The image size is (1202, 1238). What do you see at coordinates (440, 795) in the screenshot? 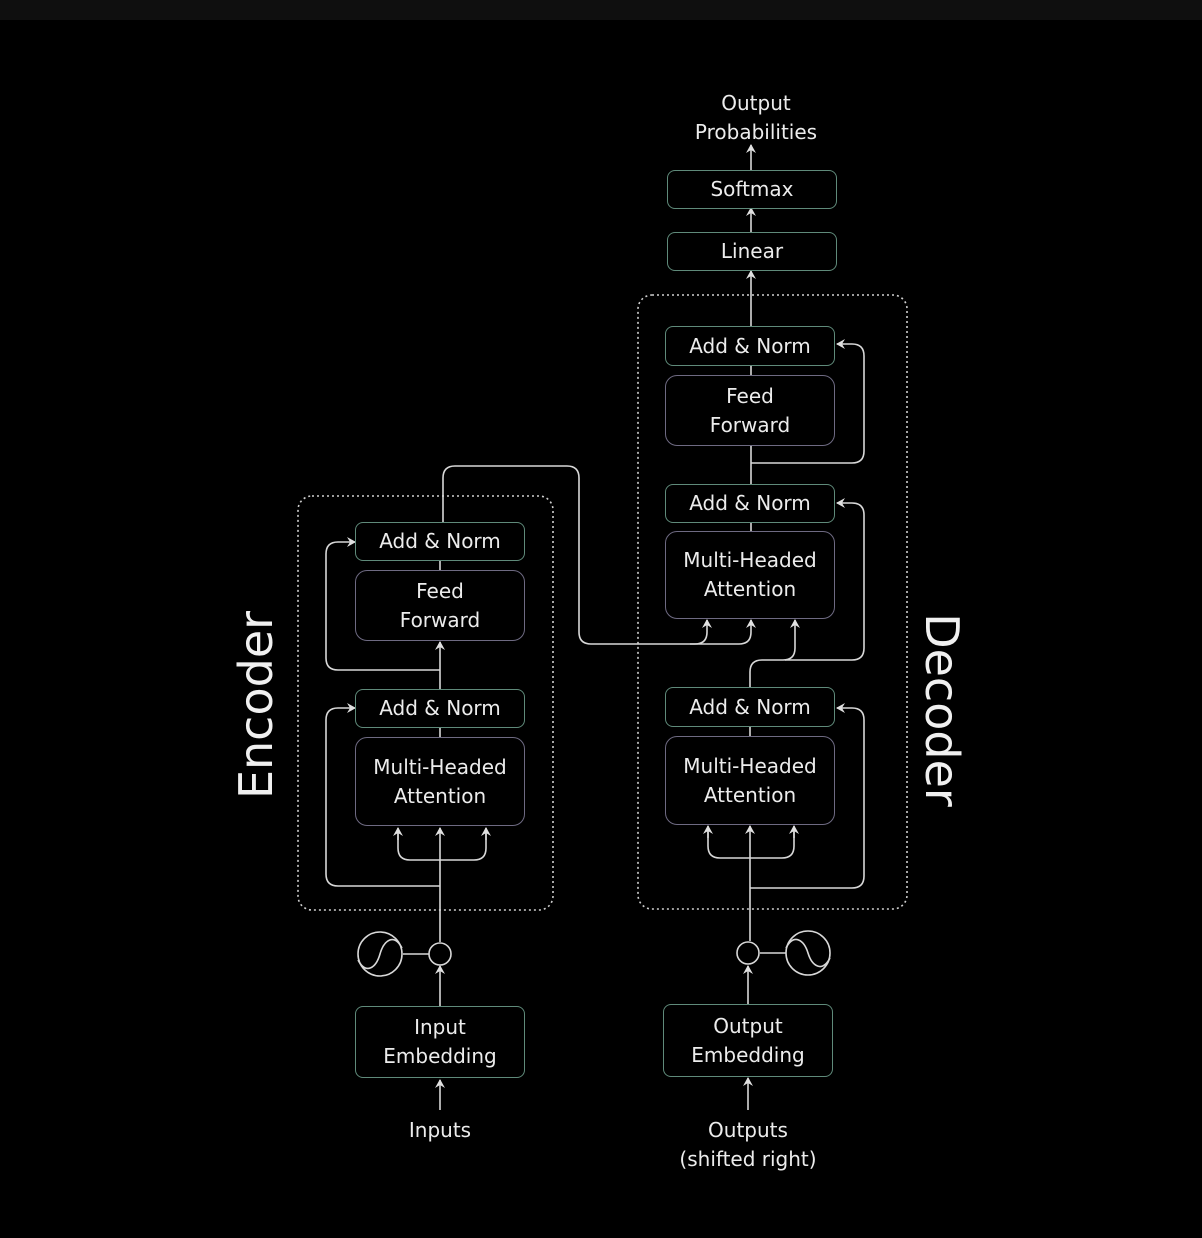
I see `encoder-attn-line2: Attention` at bounding box center [440, 795].